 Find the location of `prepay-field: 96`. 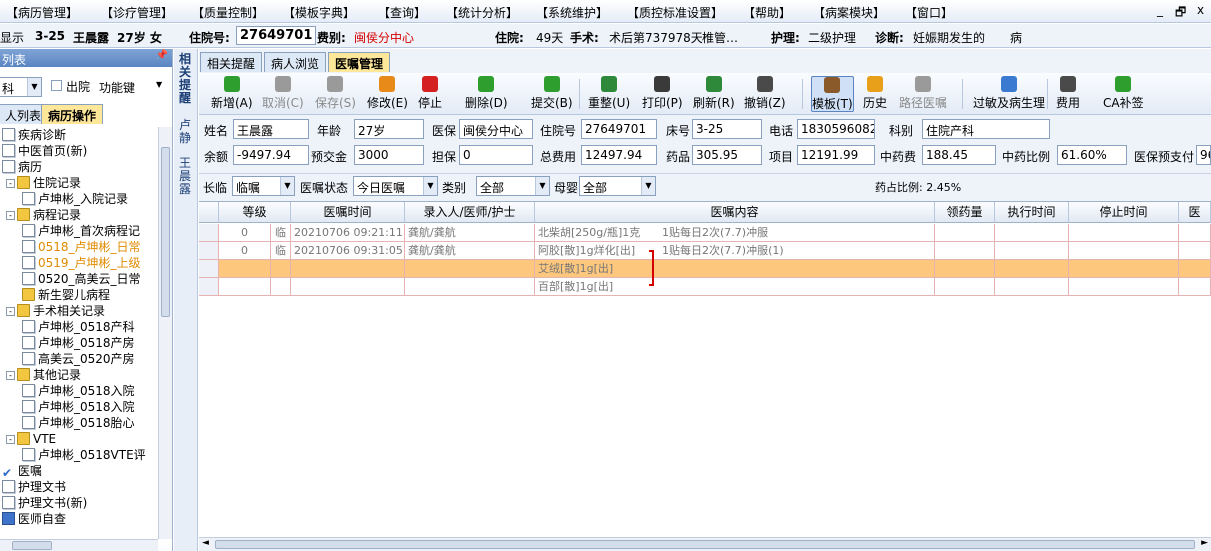

prepay-field: 96 is located at coordinates (1203, 155).